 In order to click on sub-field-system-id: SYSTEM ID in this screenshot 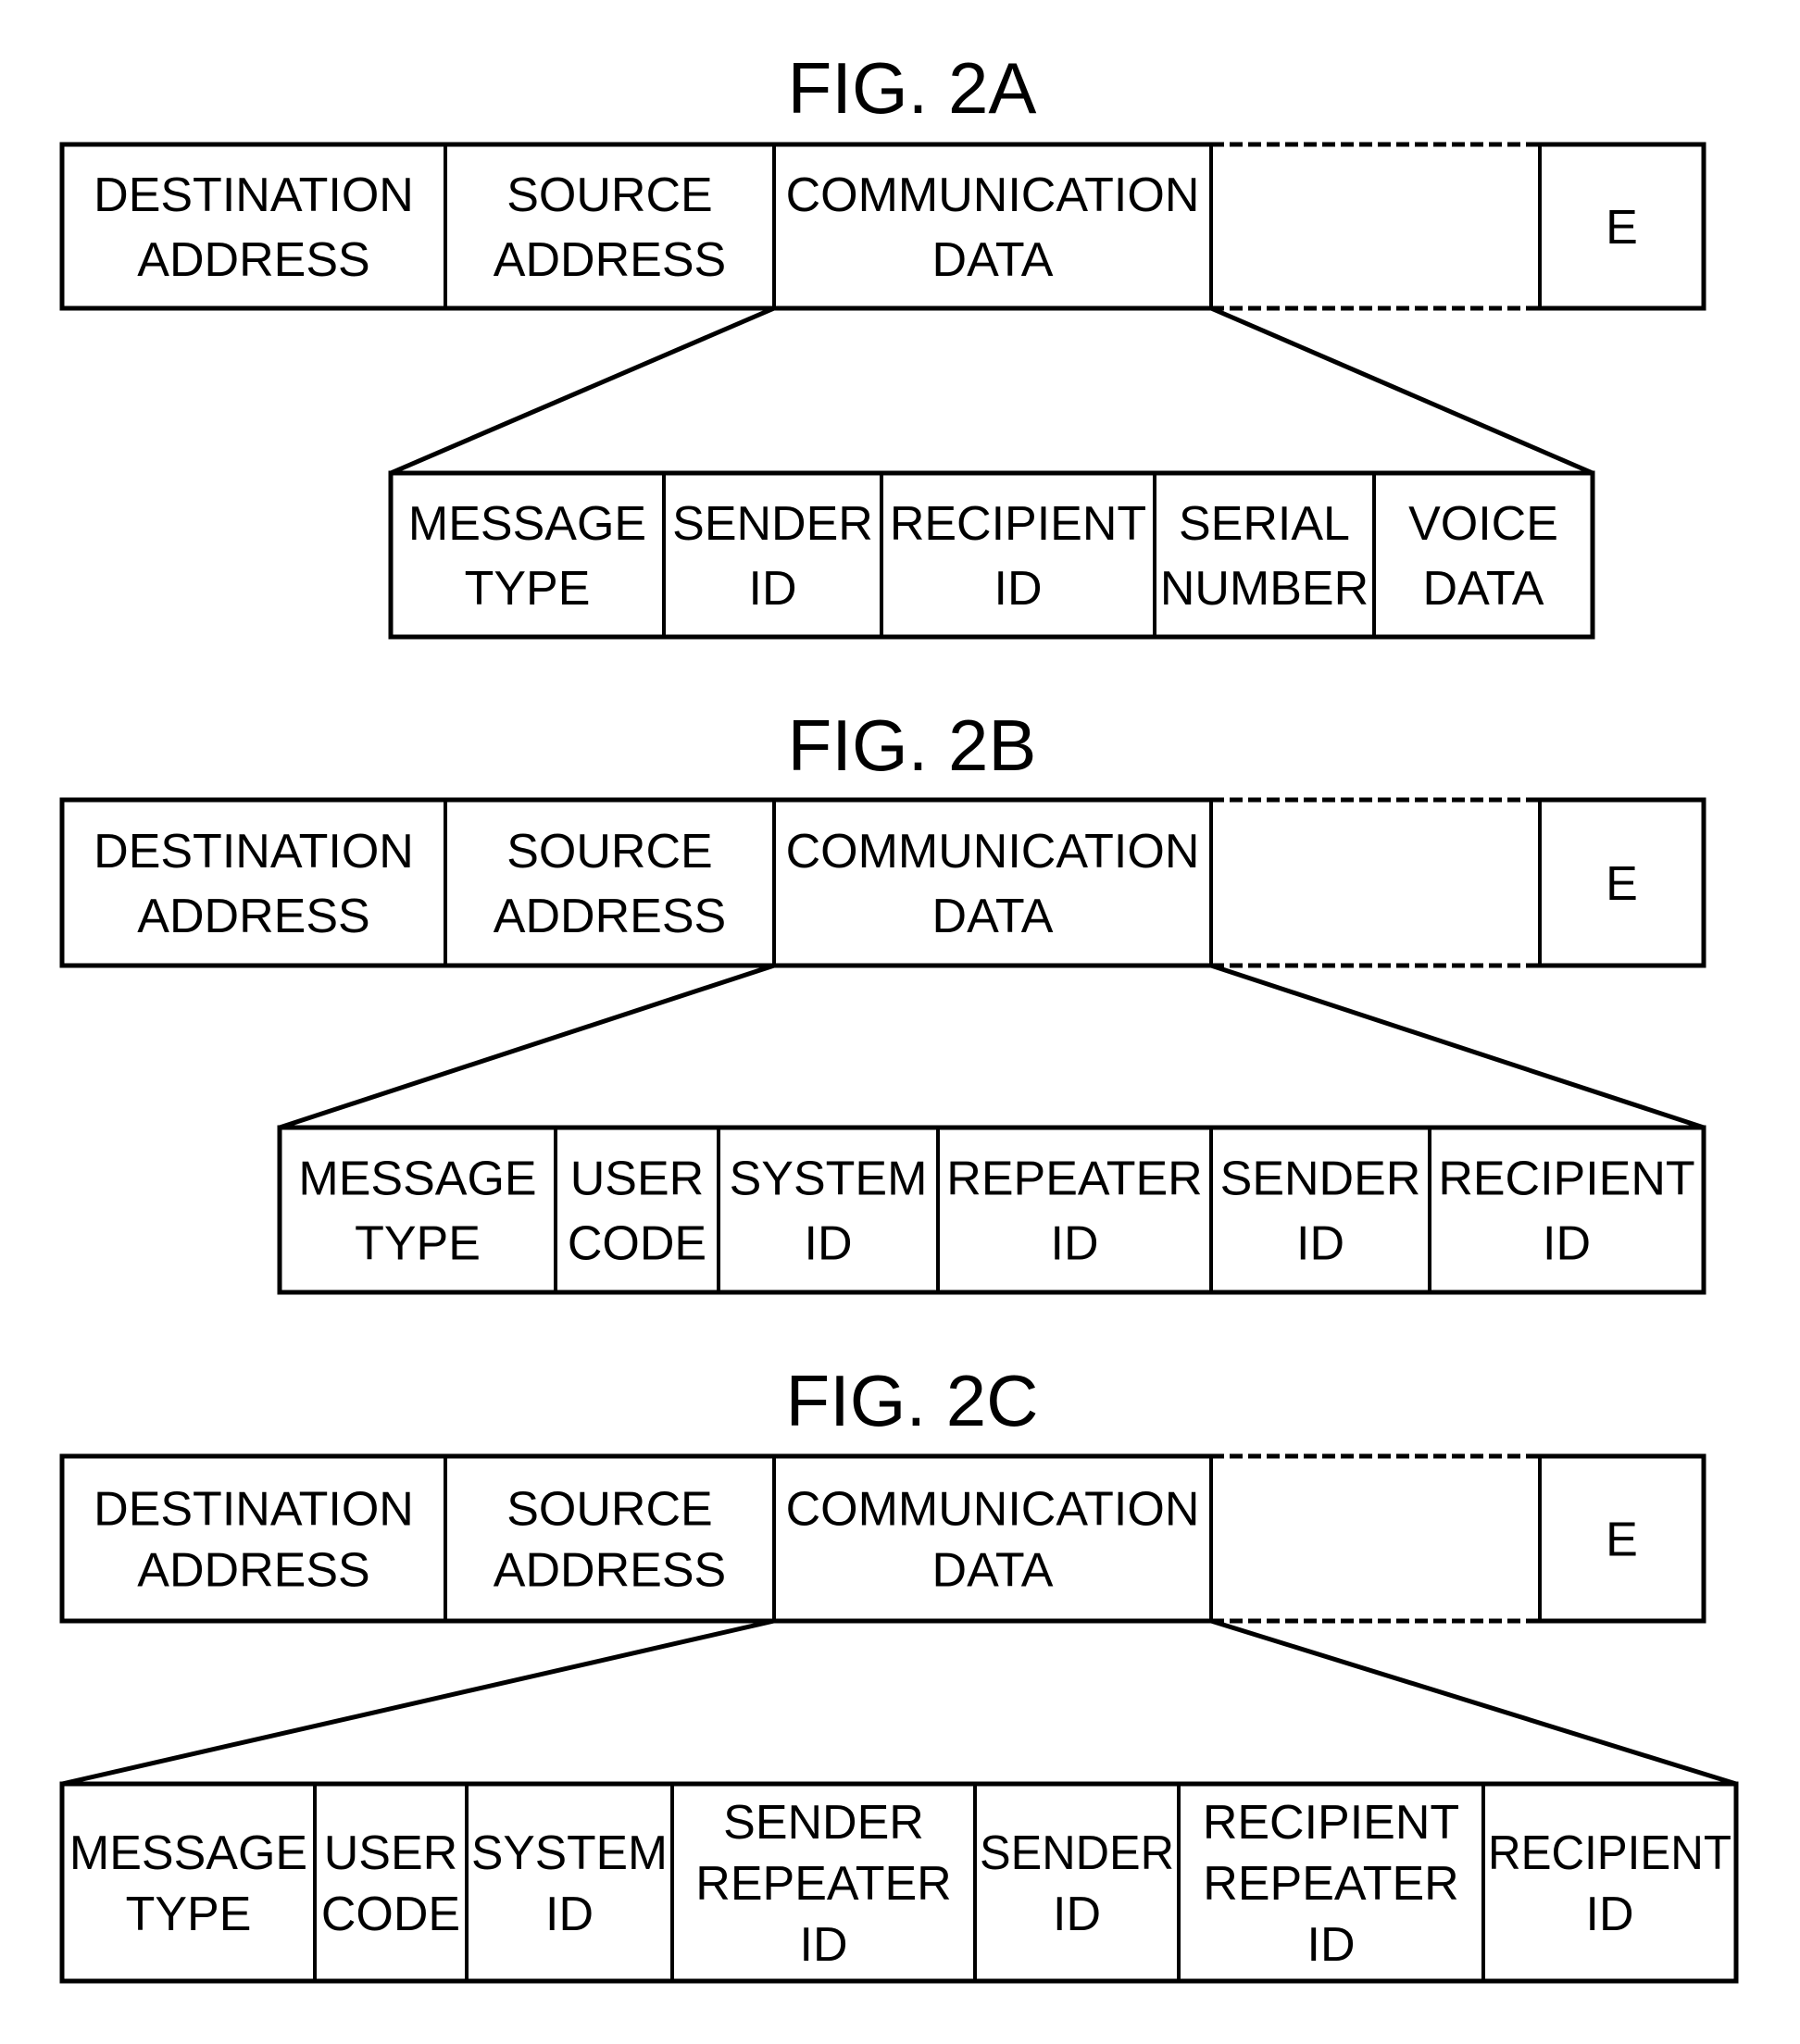, I will do `click(566, 1882)`.